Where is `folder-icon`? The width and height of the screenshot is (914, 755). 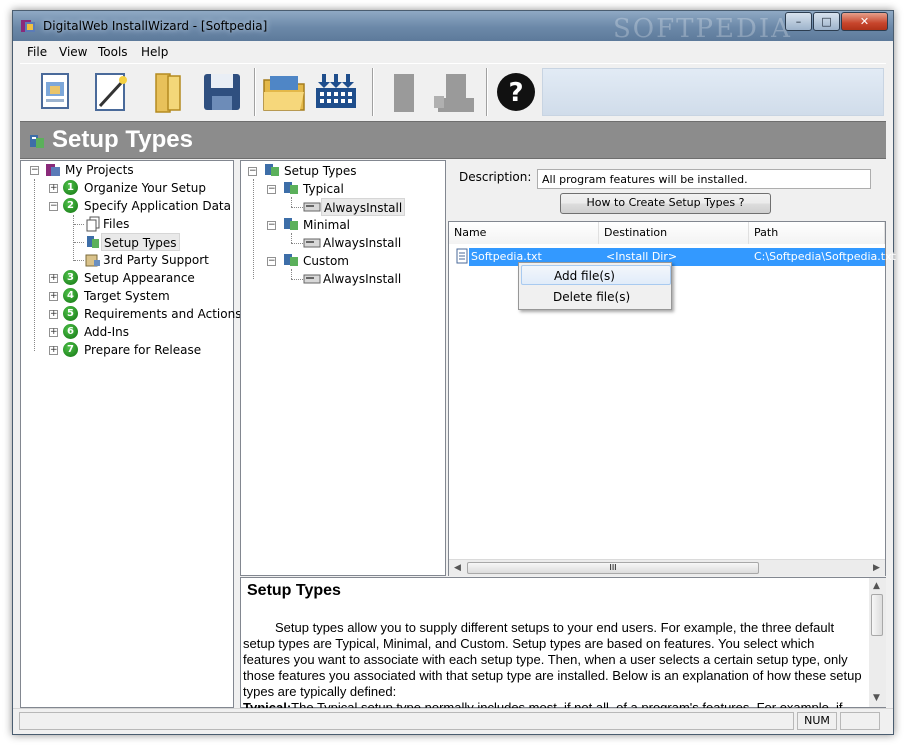 folder-icon is located at coordinates (168, 92).